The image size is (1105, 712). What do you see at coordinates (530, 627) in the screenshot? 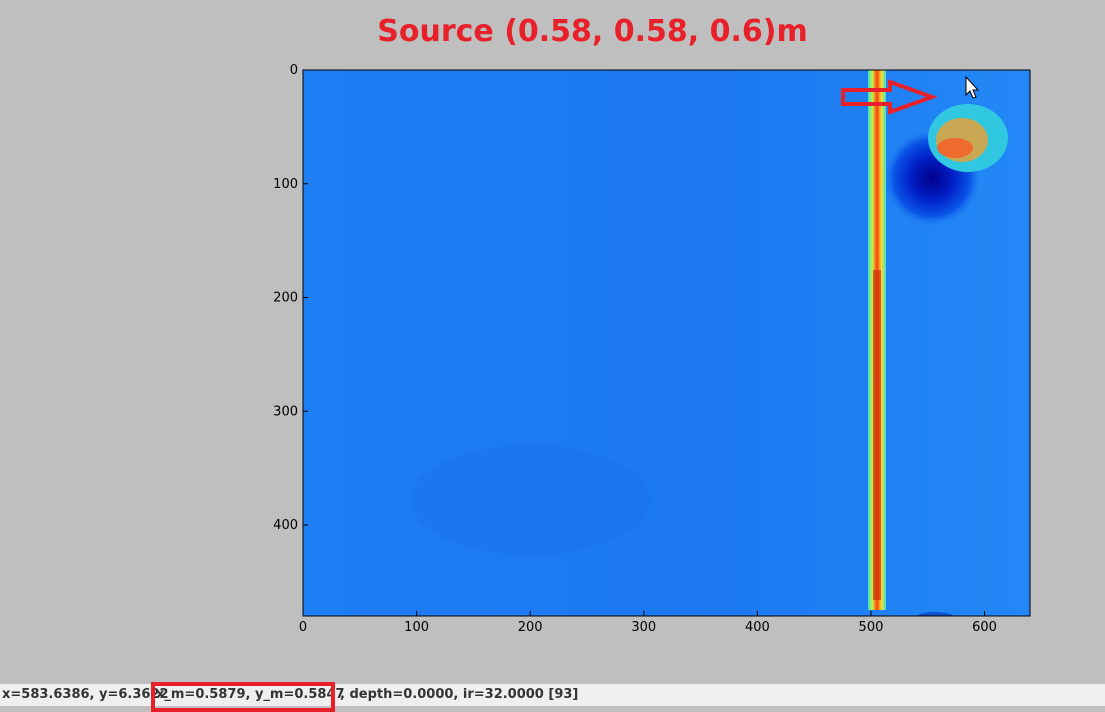
I see `x-tick-label: 200` at bounding box center [530, 627].